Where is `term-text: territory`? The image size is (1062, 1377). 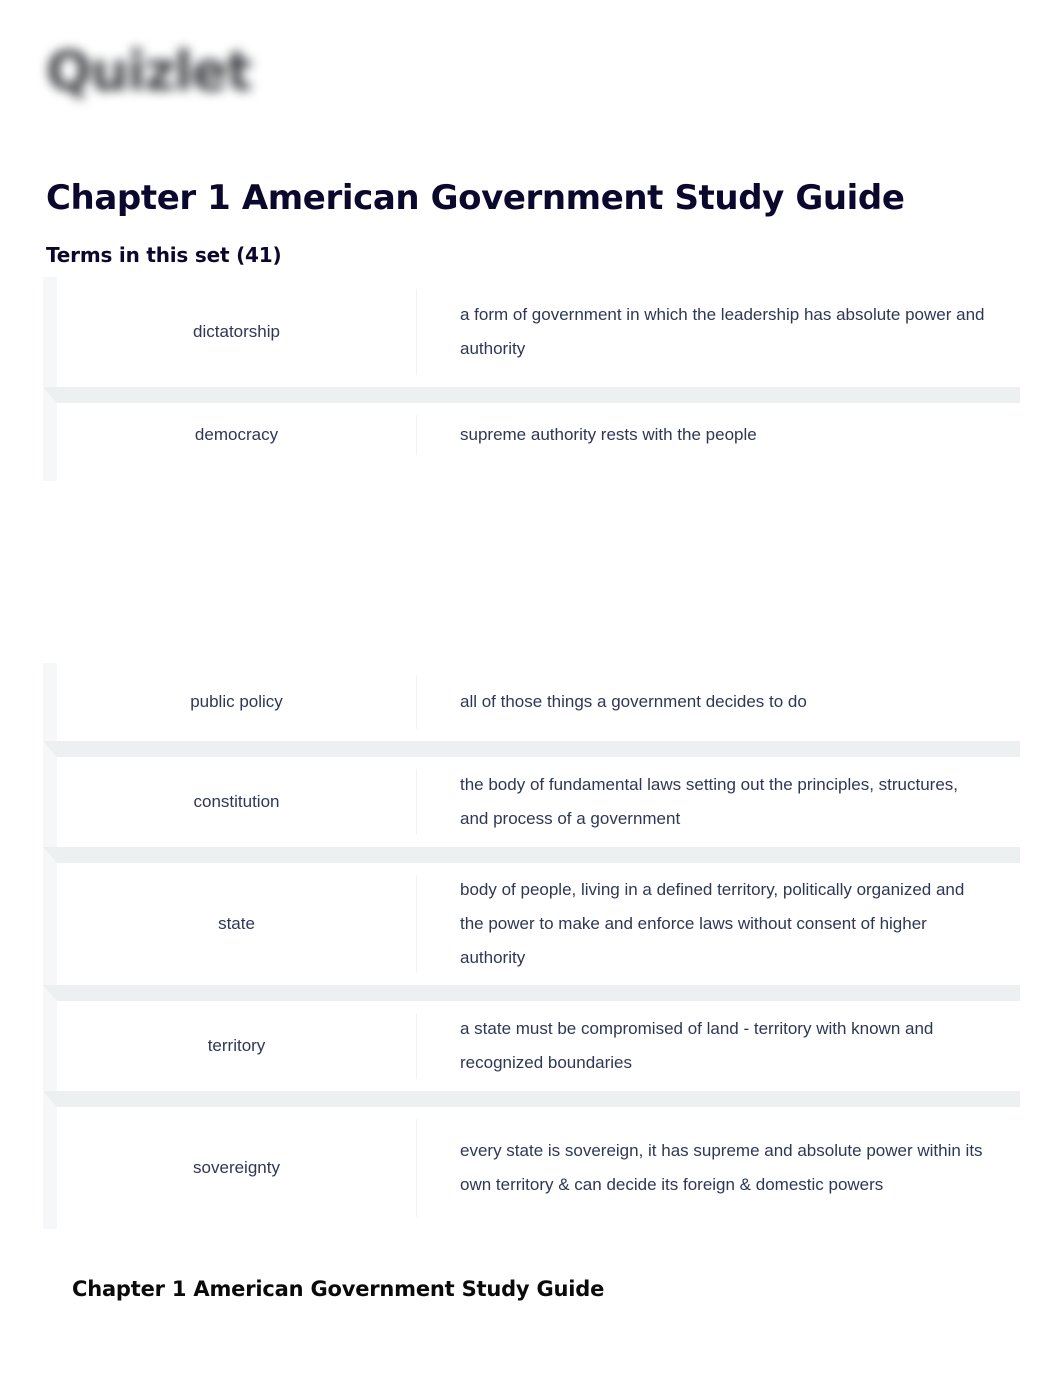
term-text: territory is located at coordinates (236, 1045).